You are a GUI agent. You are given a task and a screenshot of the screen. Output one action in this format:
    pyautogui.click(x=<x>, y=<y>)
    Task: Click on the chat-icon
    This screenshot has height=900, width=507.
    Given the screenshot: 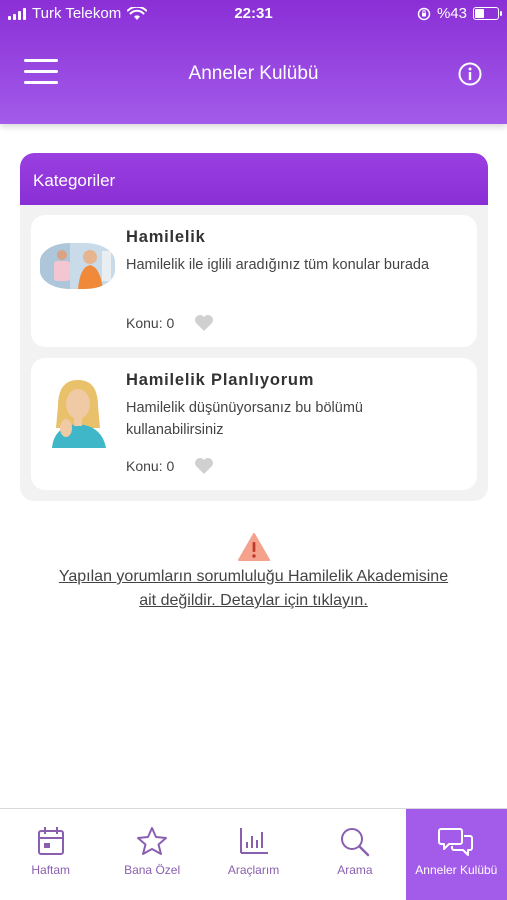 What is the action you would take?
    pyautogui.click(x=456, y=842)
    